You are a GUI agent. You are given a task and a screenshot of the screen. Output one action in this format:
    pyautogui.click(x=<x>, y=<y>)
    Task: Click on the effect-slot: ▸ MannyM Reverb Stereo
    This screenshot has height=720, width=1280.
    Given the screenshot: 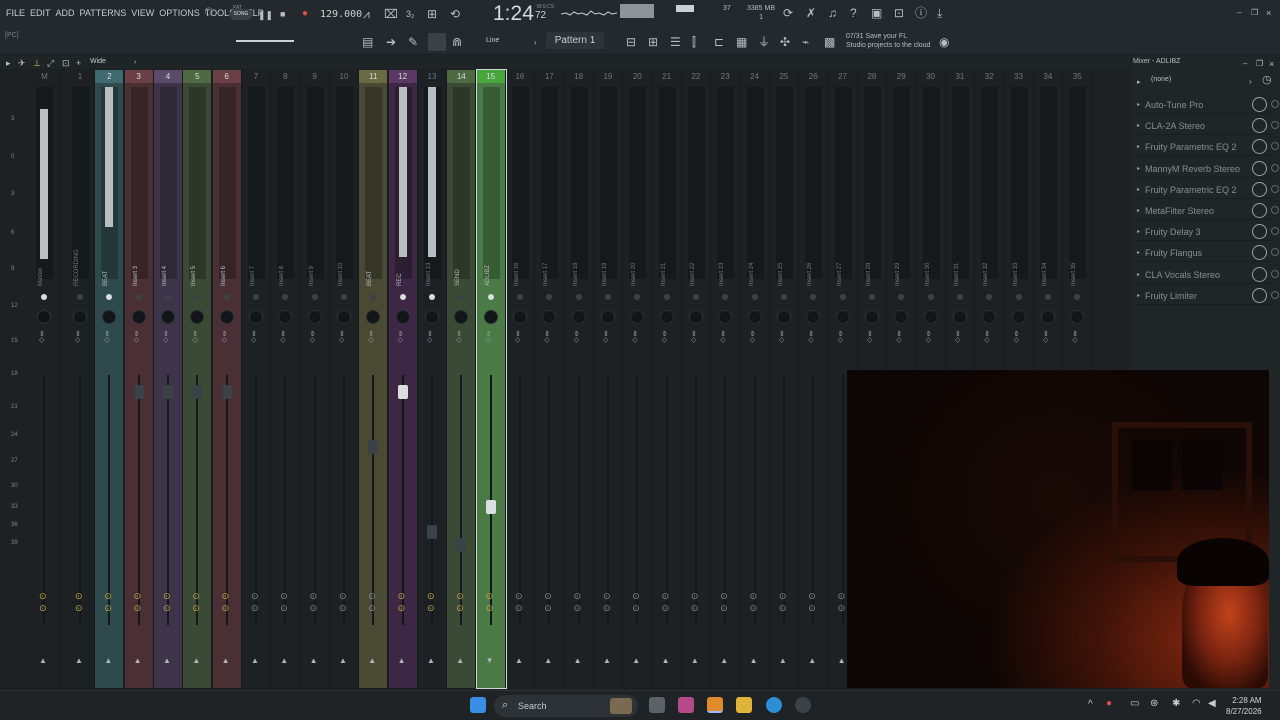 What is the action you would take?
    pyautogui.click(x=1207, y=168)
    